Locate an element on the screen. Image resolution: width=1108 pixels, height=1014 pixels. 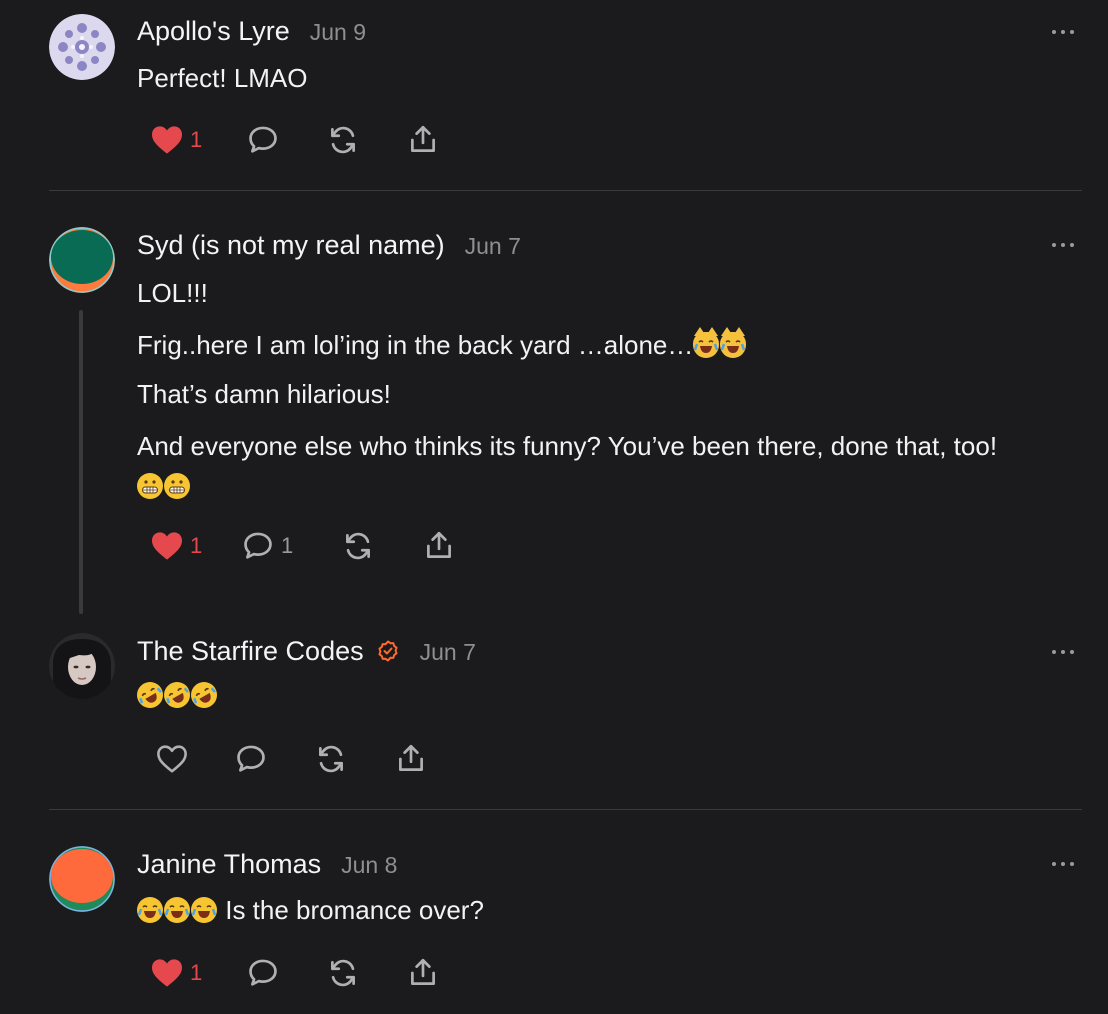
rolling-on-floor-laughing-emoji is located at coordinates (204, 695).